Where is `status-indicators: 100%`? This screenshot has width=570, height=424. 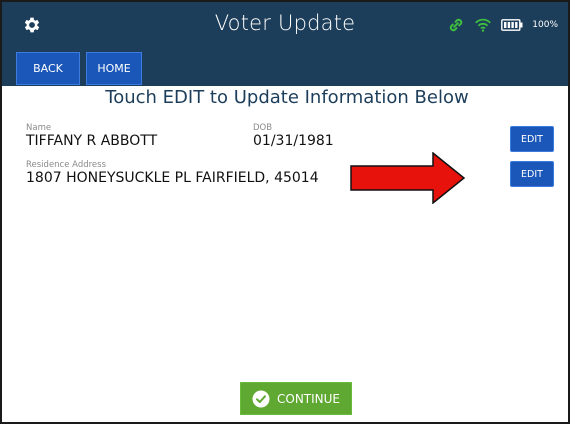 status-indicators: 100% is located at coordinates (502, 25).